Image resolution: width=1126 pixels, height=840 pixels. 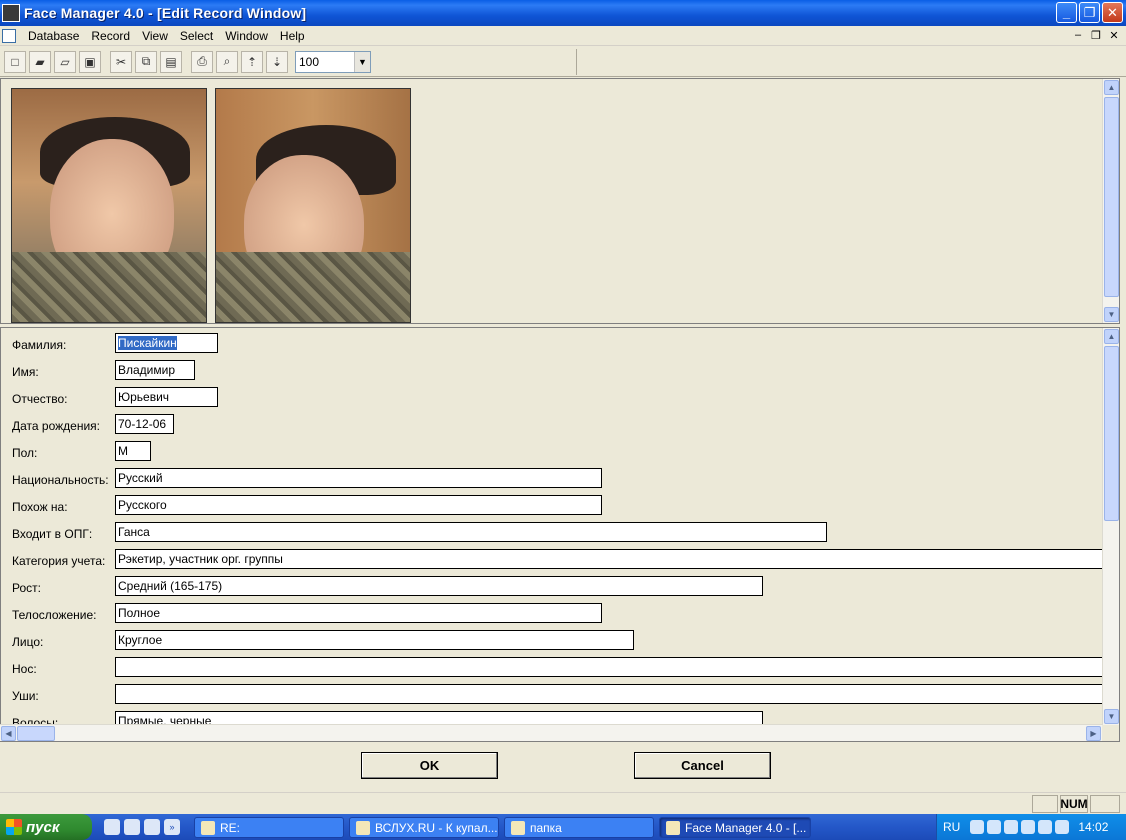 I want to click on print-preview-icon: ⌕, so click(x=227, y=61).